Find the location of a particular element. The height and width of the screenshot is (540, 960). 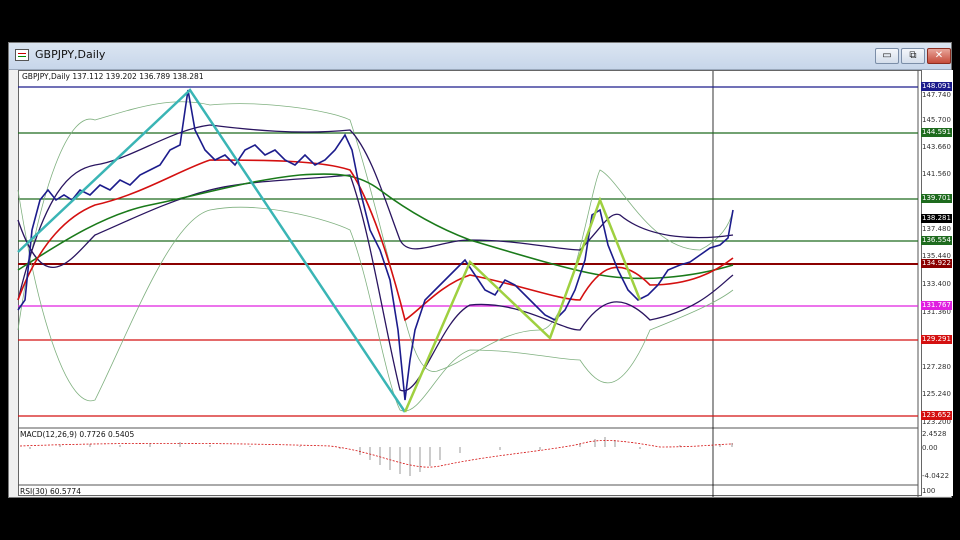

macd-drawing is located at coordinates (376, 456).